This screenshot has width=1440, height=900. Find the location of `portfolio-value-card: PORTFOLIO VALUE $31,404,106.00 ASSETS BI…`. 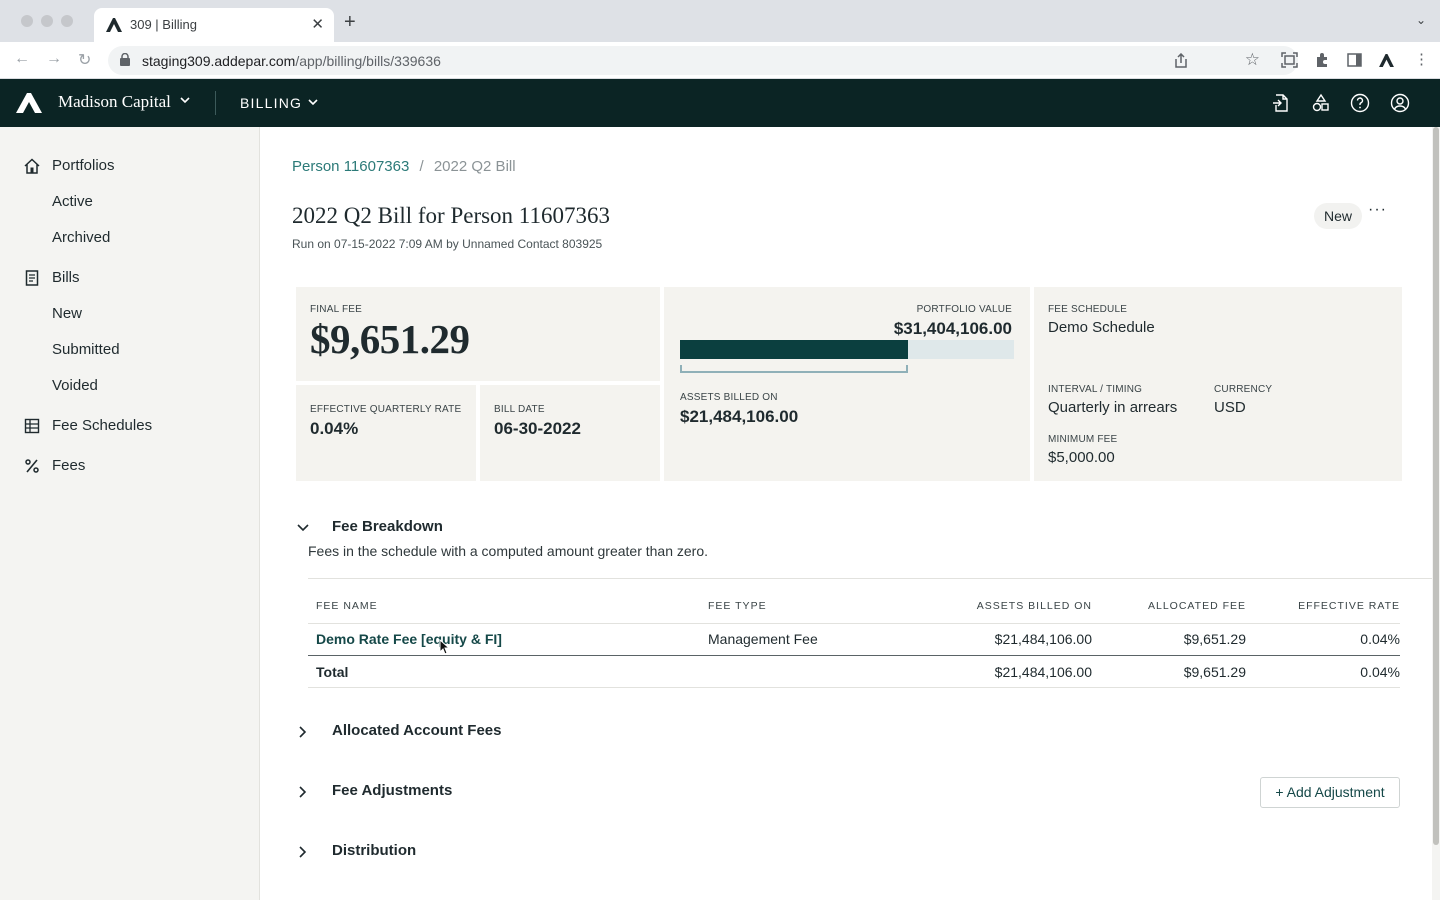

portfolio-value-card: PORTFOLIO VALUE $31,404,106.00 ASSETS BI… is located at coordinates (847, 384).